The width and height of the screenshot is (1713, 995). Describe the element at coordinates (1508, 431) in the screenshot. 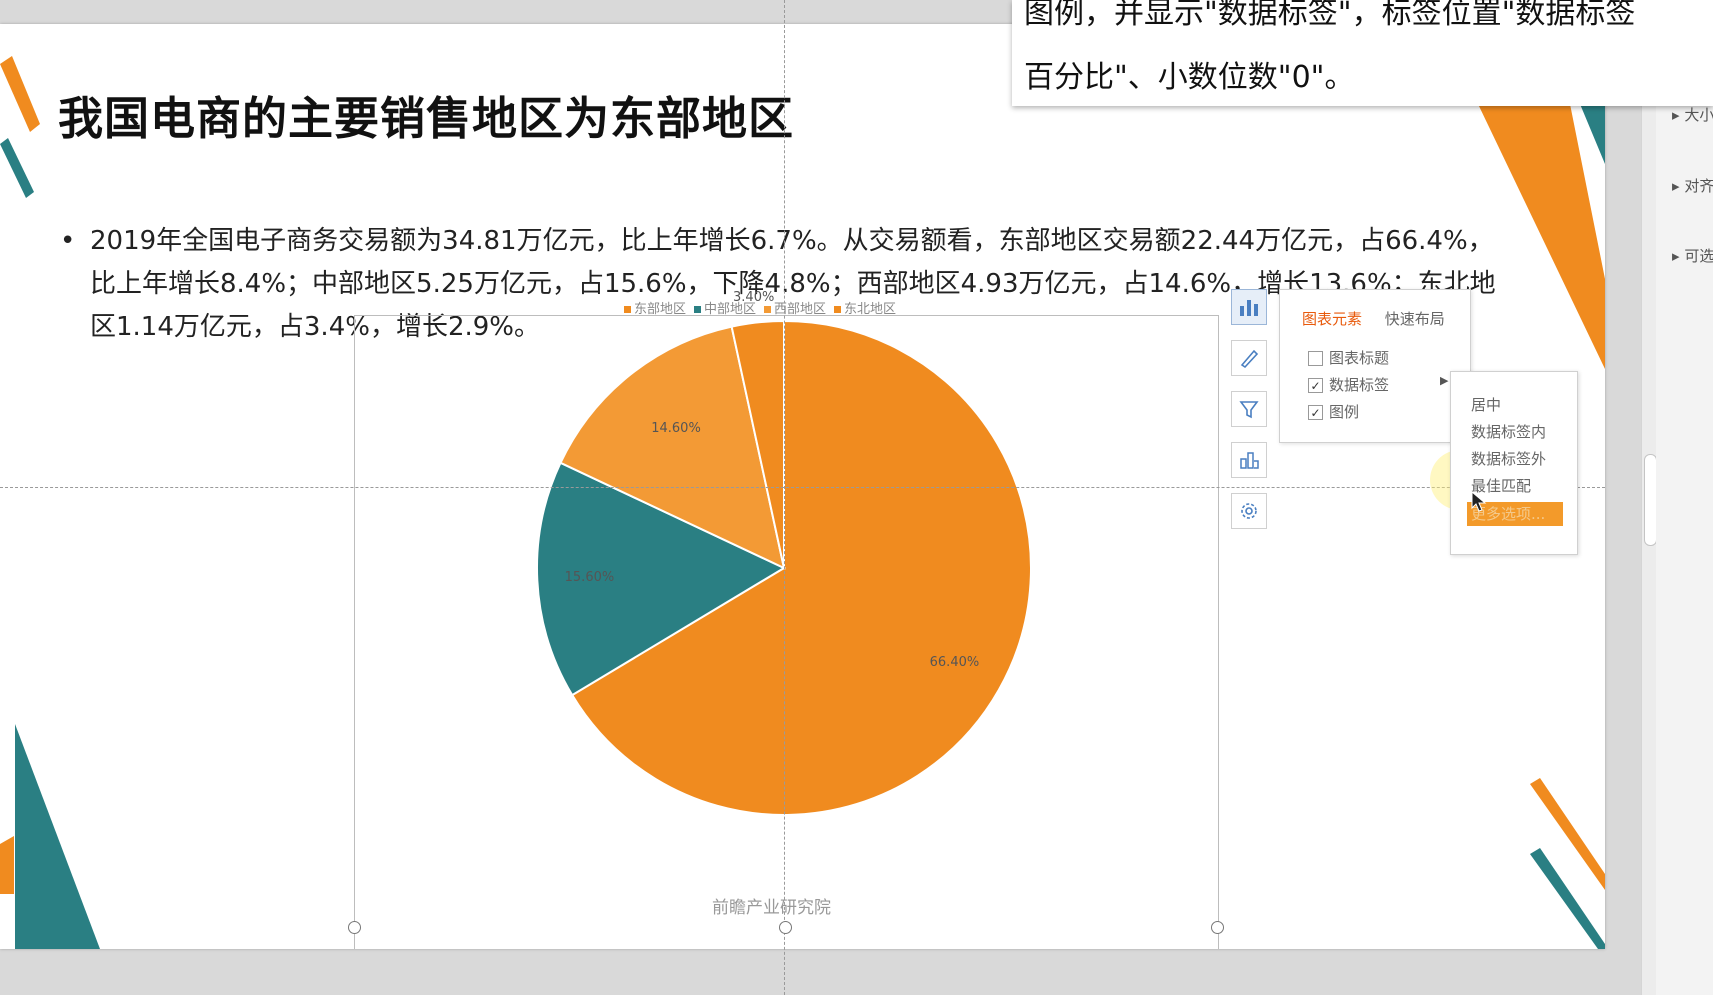

I see `menu-item-inside-end: 数据标签内` at that location.